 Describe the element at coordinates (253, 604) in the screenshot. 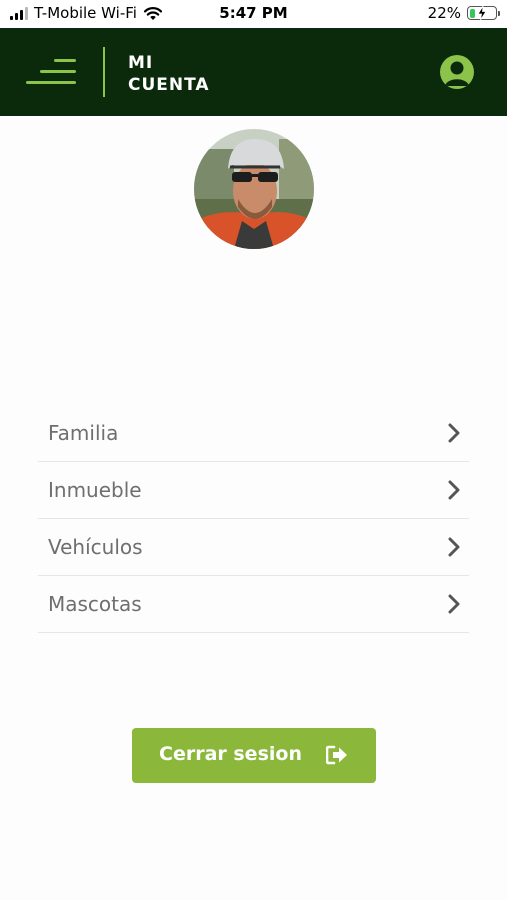

I see `menu-item-mascotas: Mascotas` at that location.